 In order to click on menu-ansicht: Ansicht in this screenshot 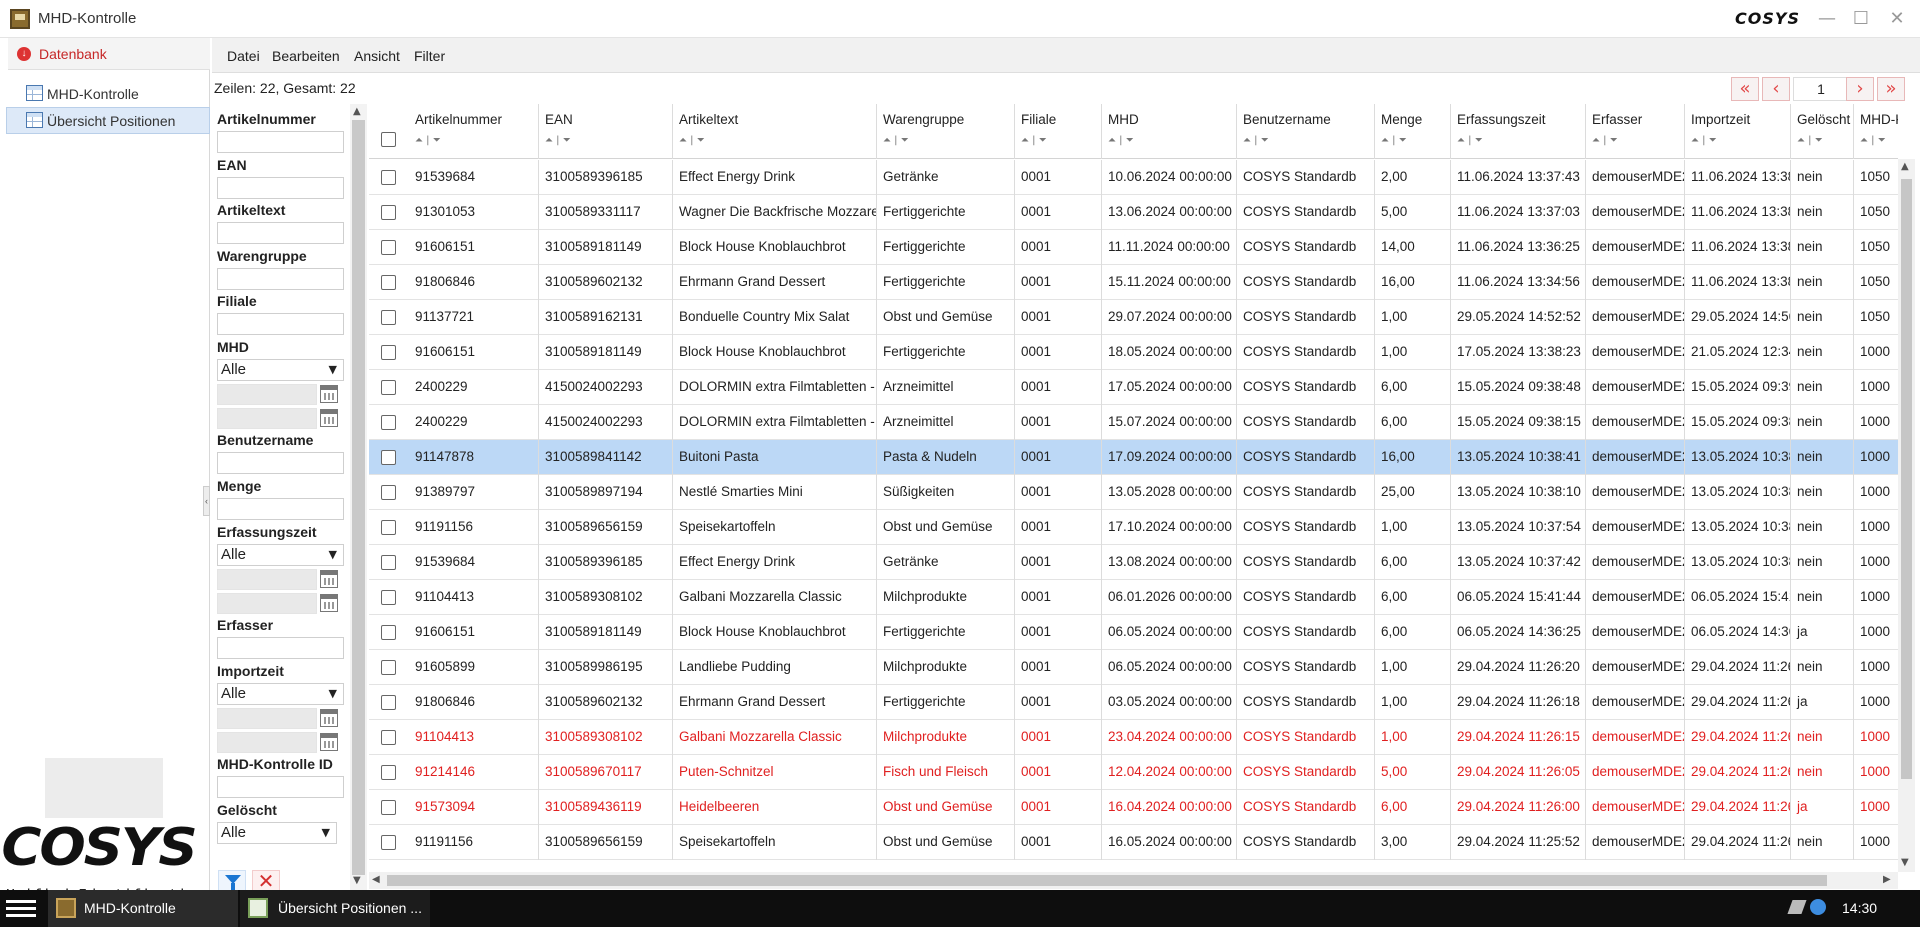, I will do `click(377, 56)`.